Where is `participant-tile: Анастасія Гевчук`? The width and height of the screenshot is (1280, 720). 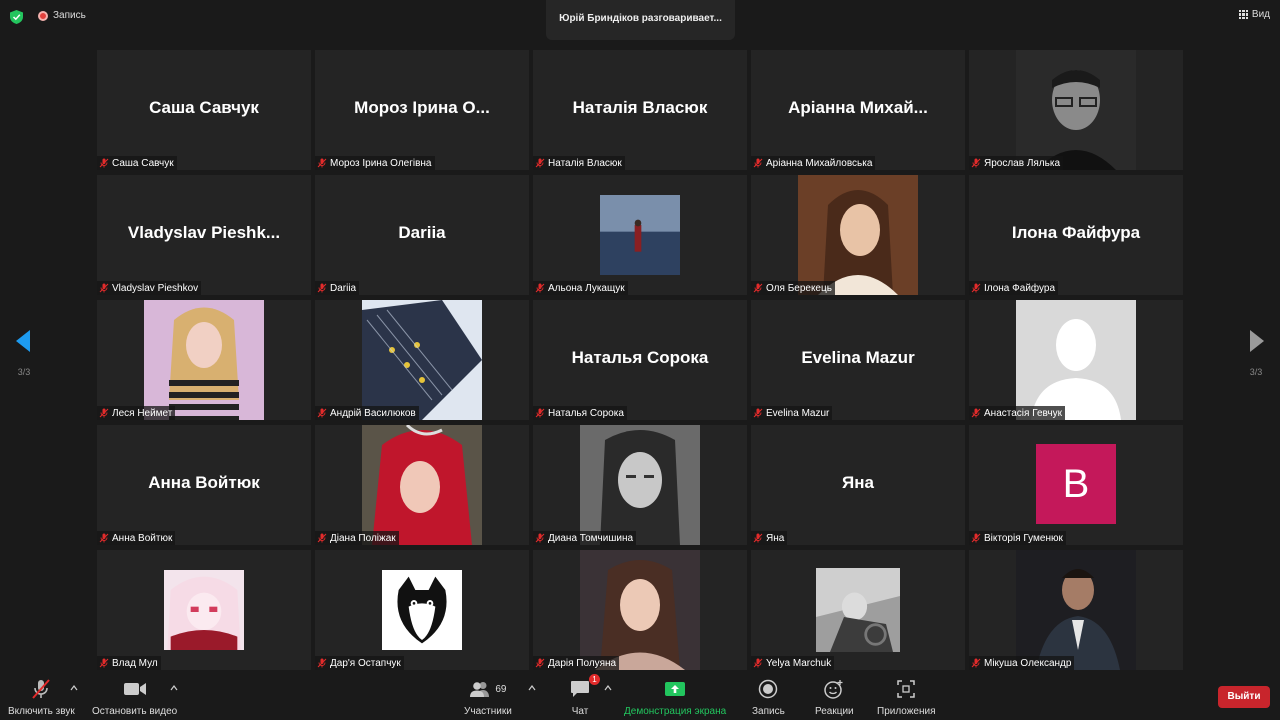 participant-tile: Анастасія Гевчук is located at coordinates (1076, 360).